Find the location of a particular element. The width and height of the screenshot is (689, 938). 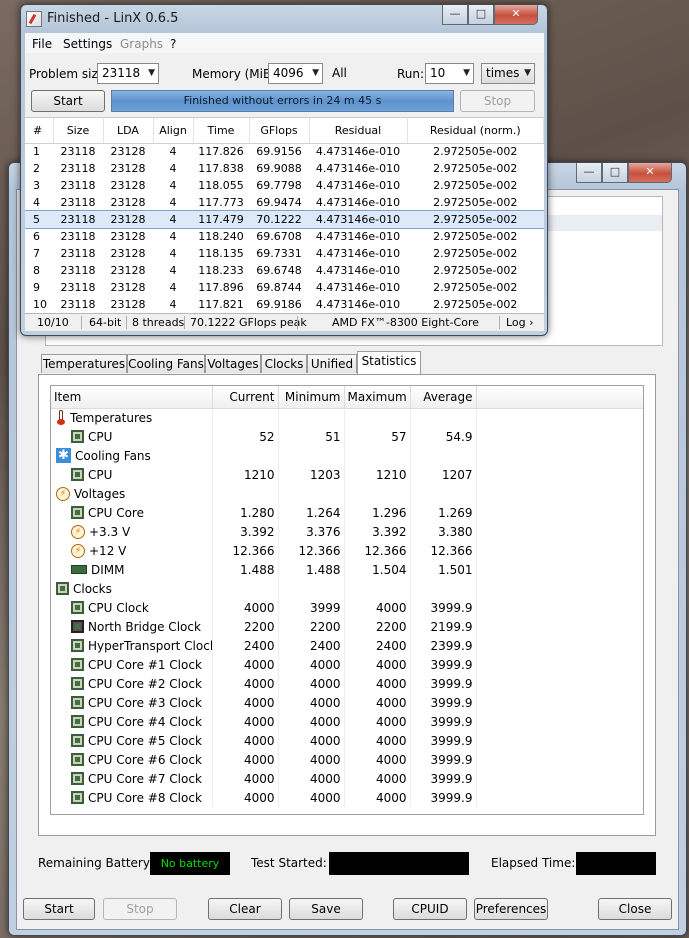

sensor-row: CPU Core #8 Clock 4000 4000 4000 3999.9 is located at coordinates (347, 797).